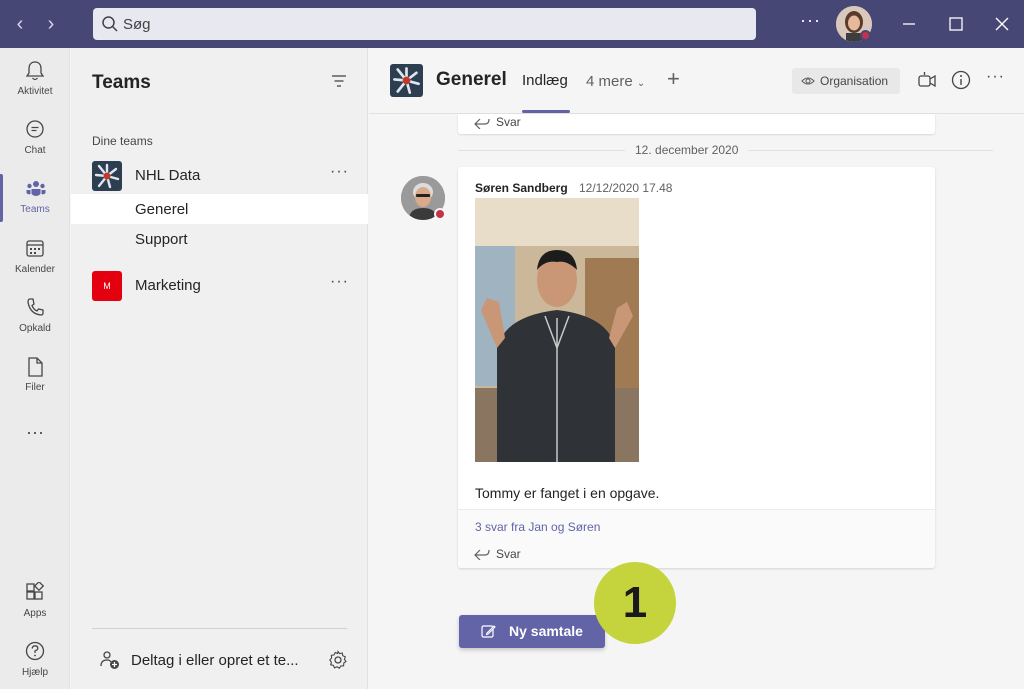 The image size is (1024, 689). What do you see at coordinates (35, 307) in the screenshot?
I see `phone-icon` at bounding box center [35, 307].